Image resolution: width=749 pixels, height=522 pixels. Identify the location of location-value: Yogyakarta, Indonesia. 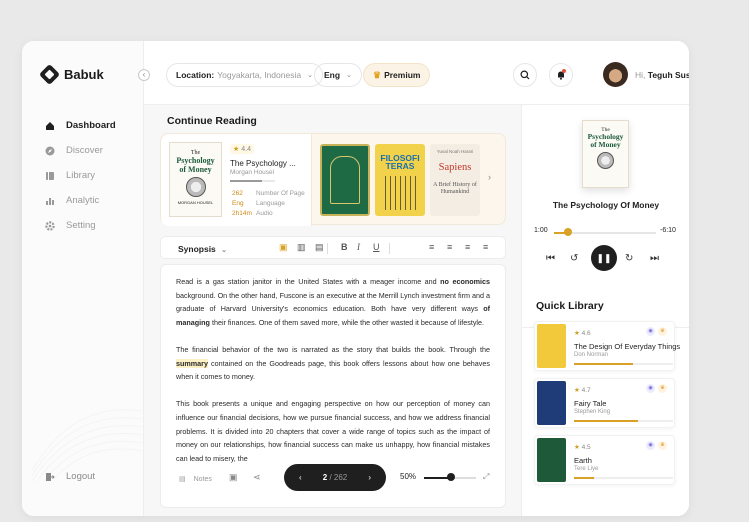
(259, 75).